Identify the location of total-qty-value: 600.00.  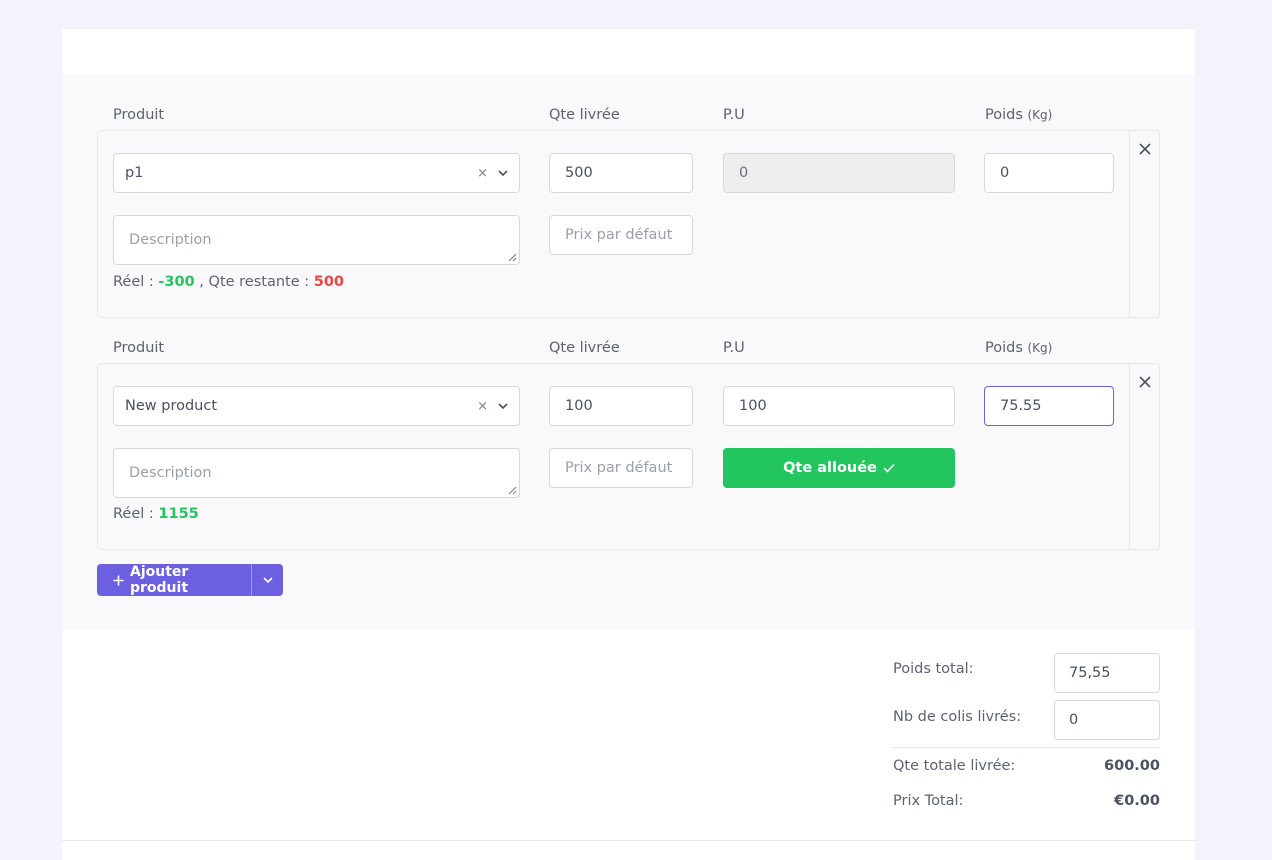
(1132, 766).